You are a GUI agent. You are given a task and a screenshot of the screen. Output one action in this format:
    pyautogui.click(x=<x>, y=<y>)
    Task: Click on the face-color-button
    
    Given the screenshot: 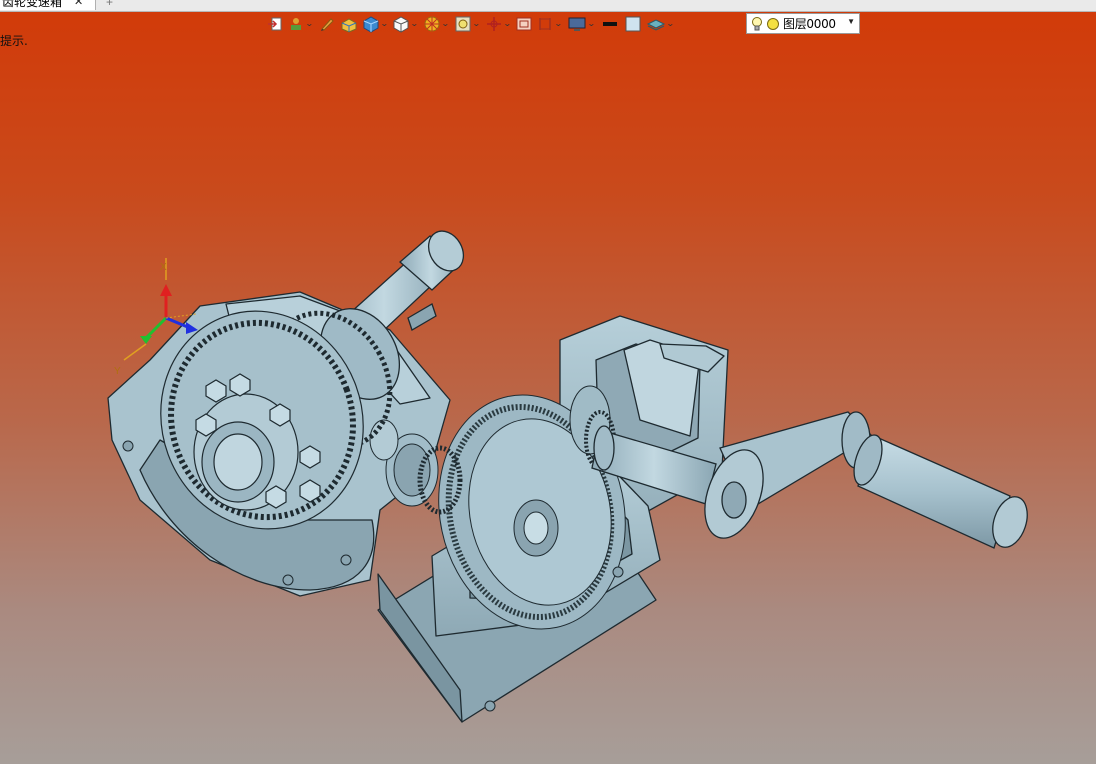 What is the action you would take?
    pyautogui.click(x=633, y=24)
    